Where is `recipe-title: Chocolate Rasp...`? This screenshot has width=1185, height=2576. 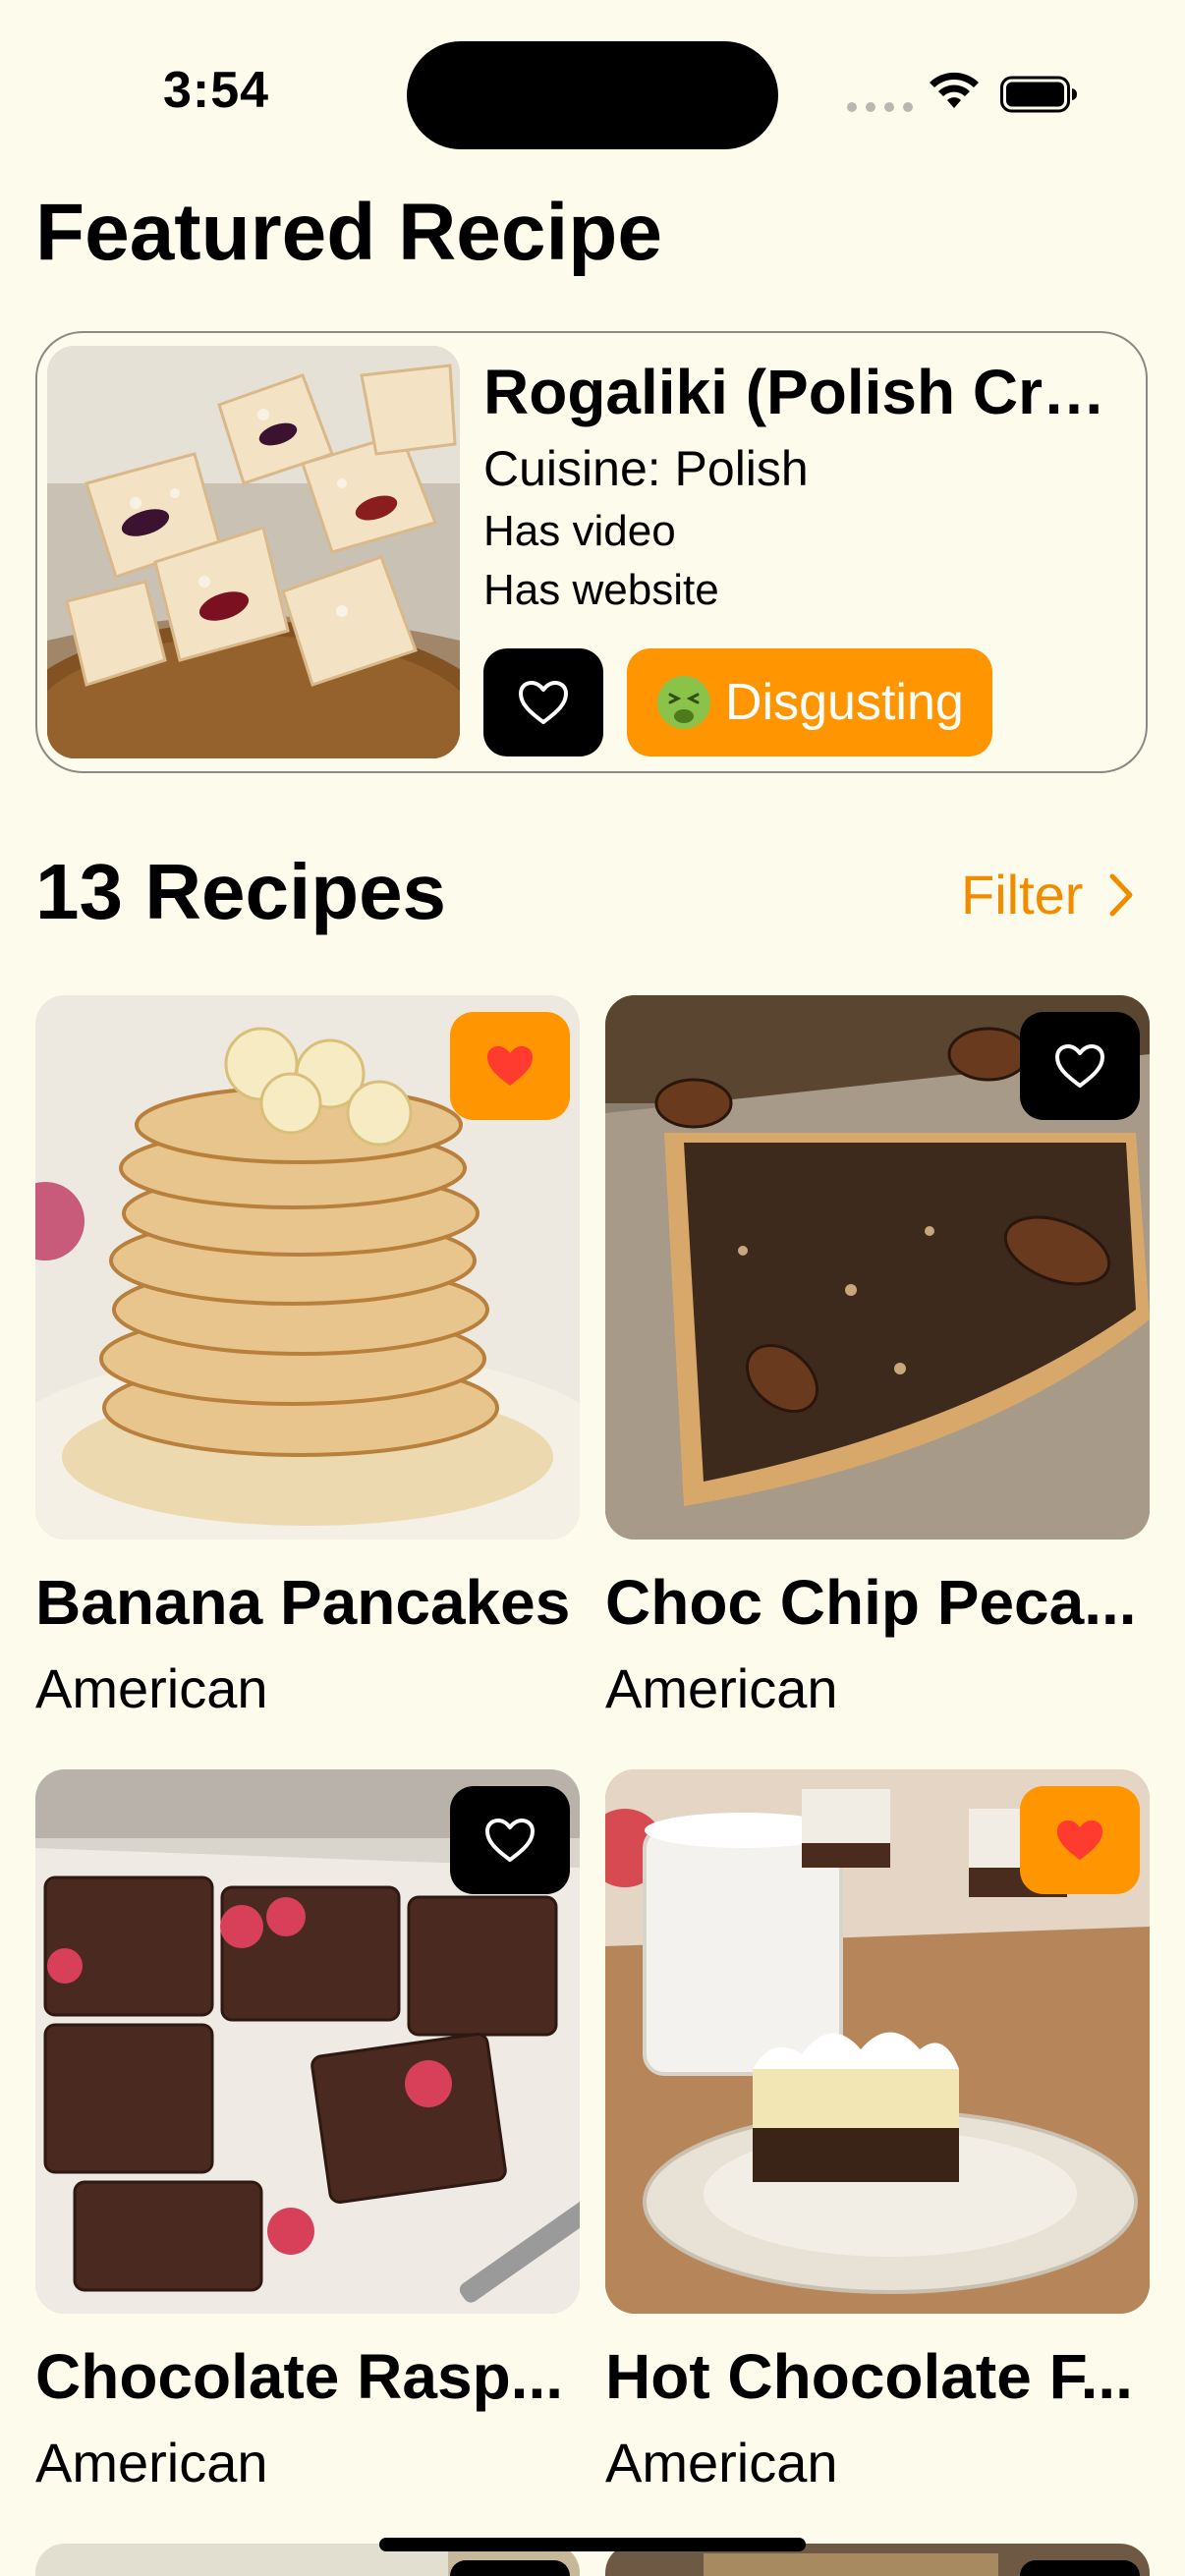
recipe-title: Chocolate Rasp... is located at coordinates (299, 2376).